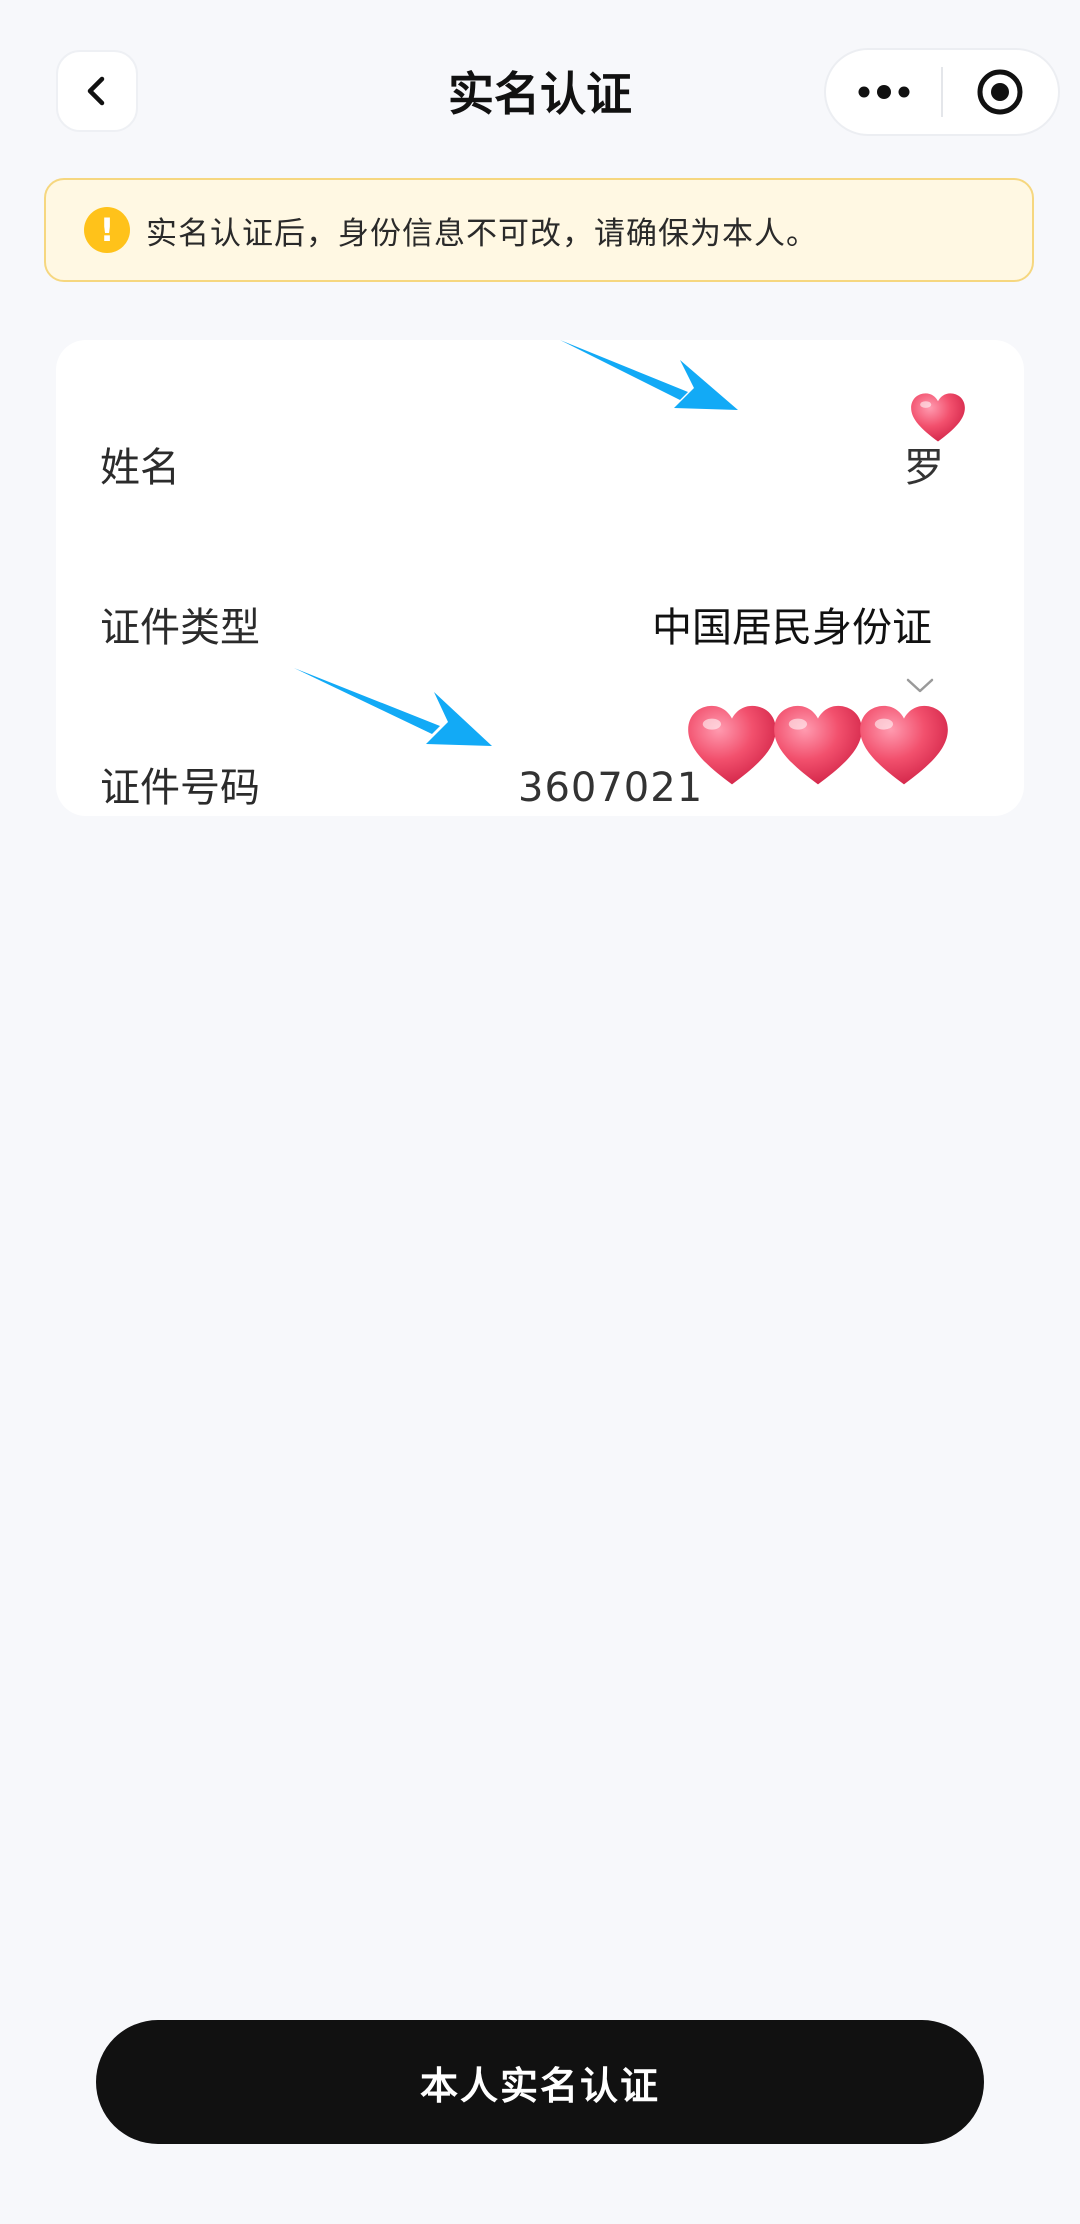 The width and height of the screenshot is (1080, 2224). I want to click on more-dots-icon, so click(883, 92).